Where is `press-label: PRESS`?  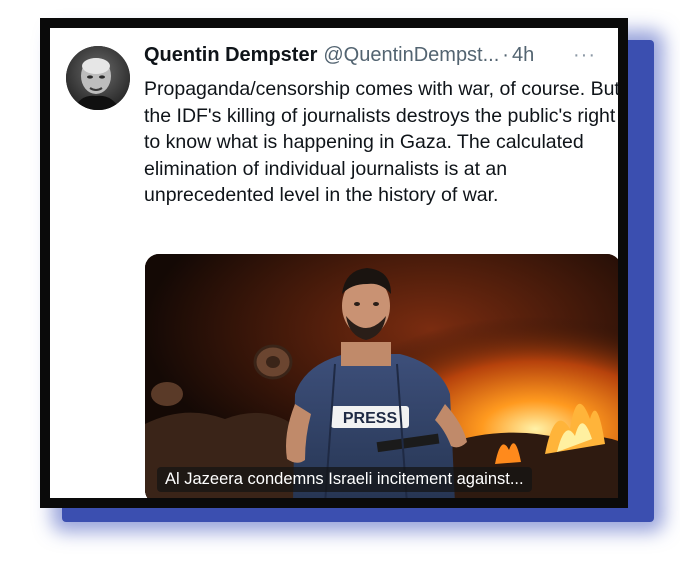 press-label: PRESS is located at coordinates (370, 418).